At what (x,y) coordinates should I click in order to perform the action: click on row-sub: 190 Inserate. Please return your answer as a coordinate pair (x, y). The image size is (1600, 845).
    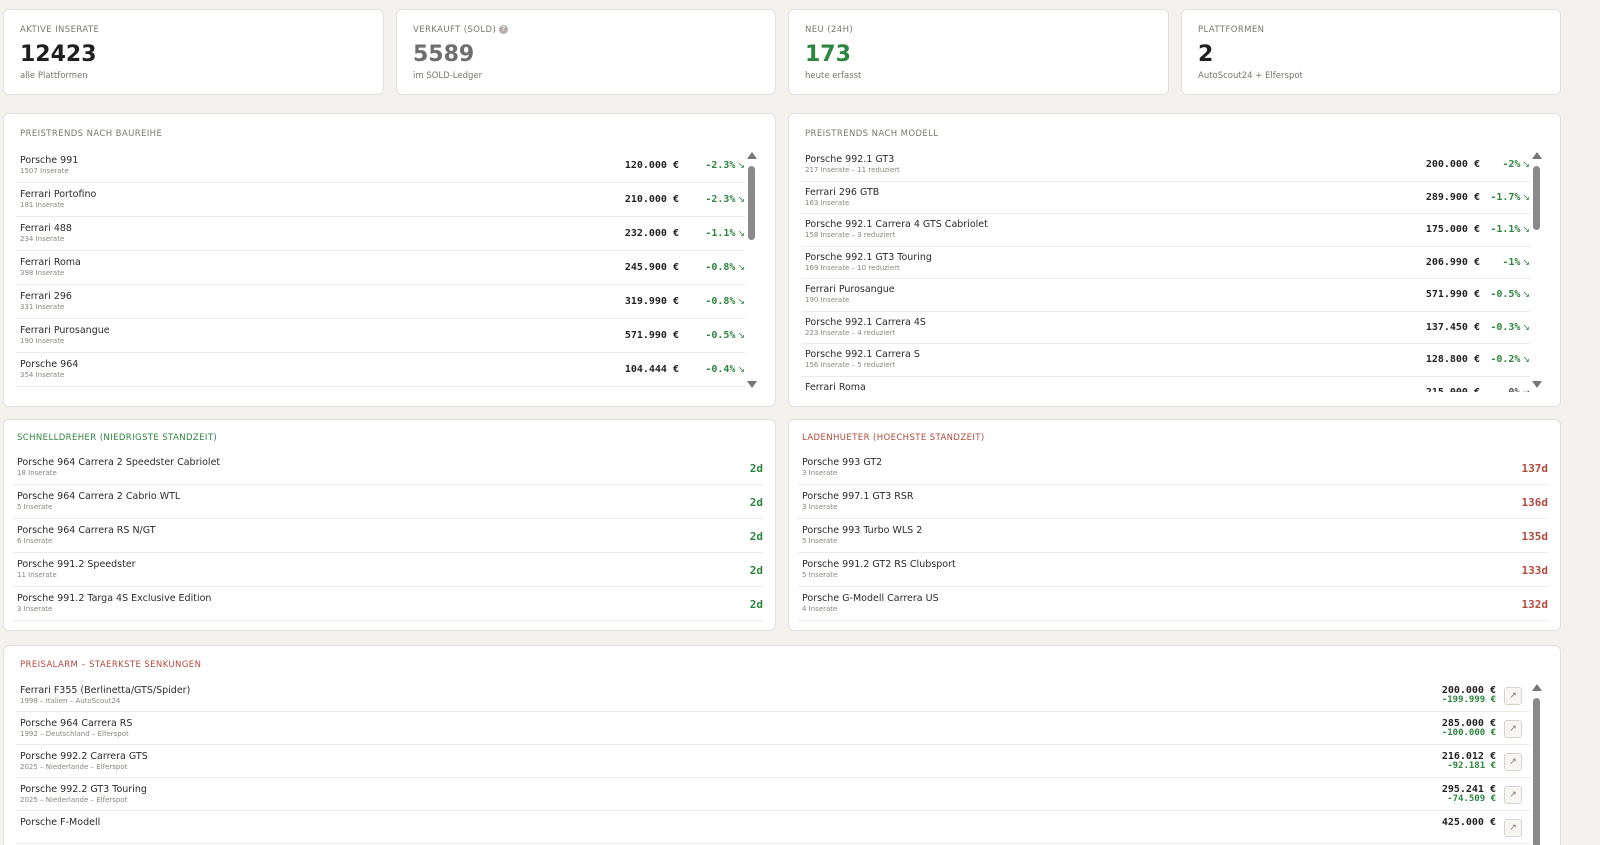
    Looking at the image, I should click on (827, 300).